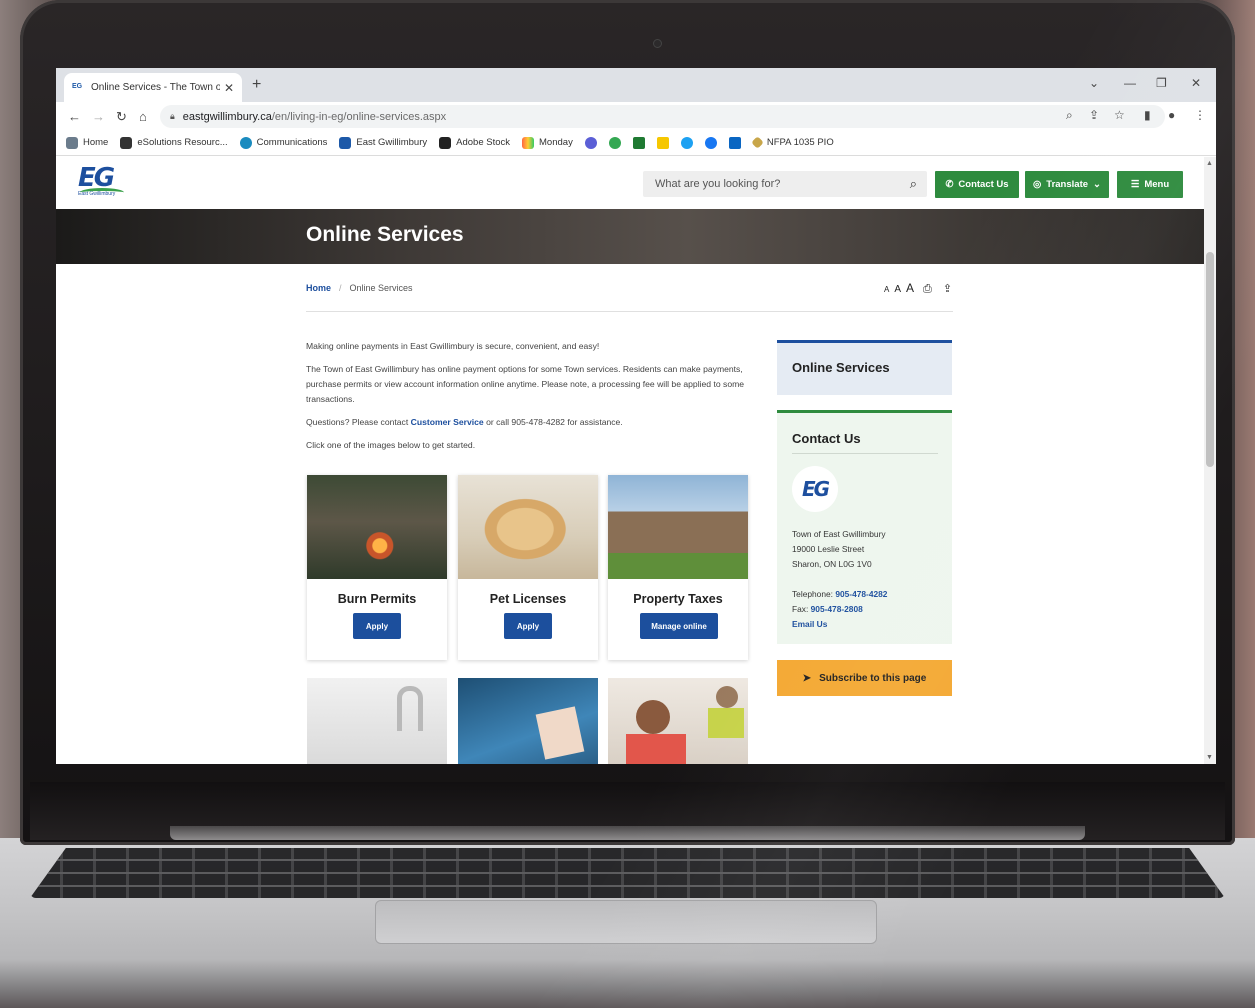  What do you see at coordinates (886, 289) in the screenshot?
I see `text-size-small: A` at bounding box center [886, 289].